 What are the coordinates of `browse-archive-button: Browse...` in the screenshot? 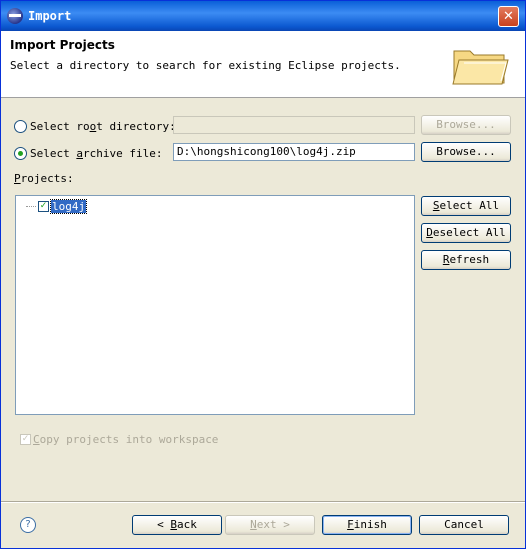 It's located at (466, 152).